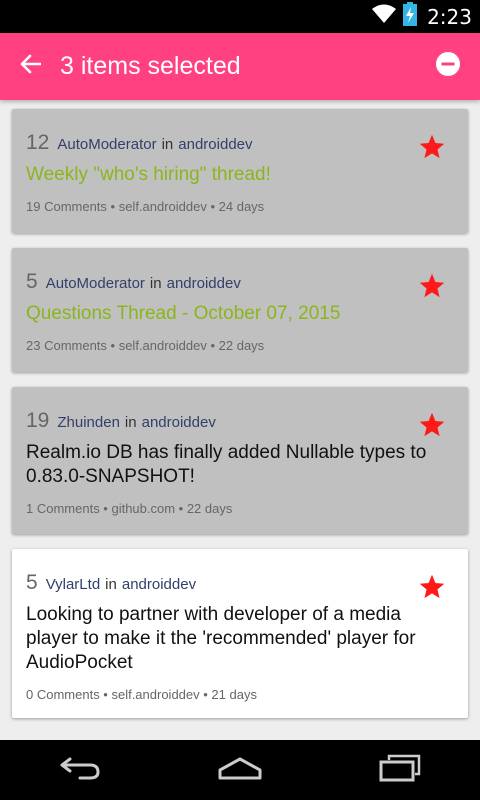 Image resolution: width=480 pixels, height=800 pixels. Describe the element at coordinates (240, 16) in the screenshot. I see `status-bar: 2:23` at that location.